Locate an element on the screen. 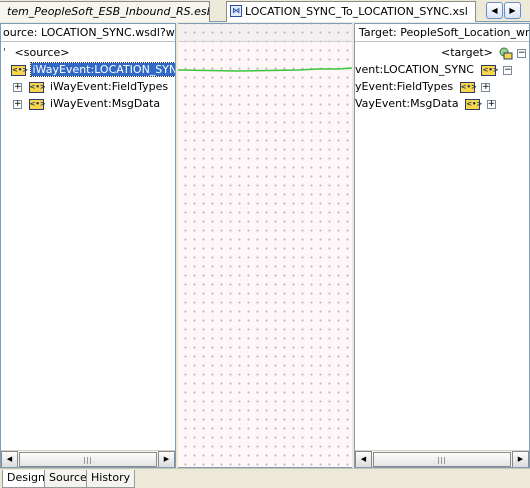 The width and height of the screenshot is (530, 488). tab-esb-service-file: tem_PeopleSoft_ESB_Inbound_RS.esbsvc is located at coordinates (105, 11).